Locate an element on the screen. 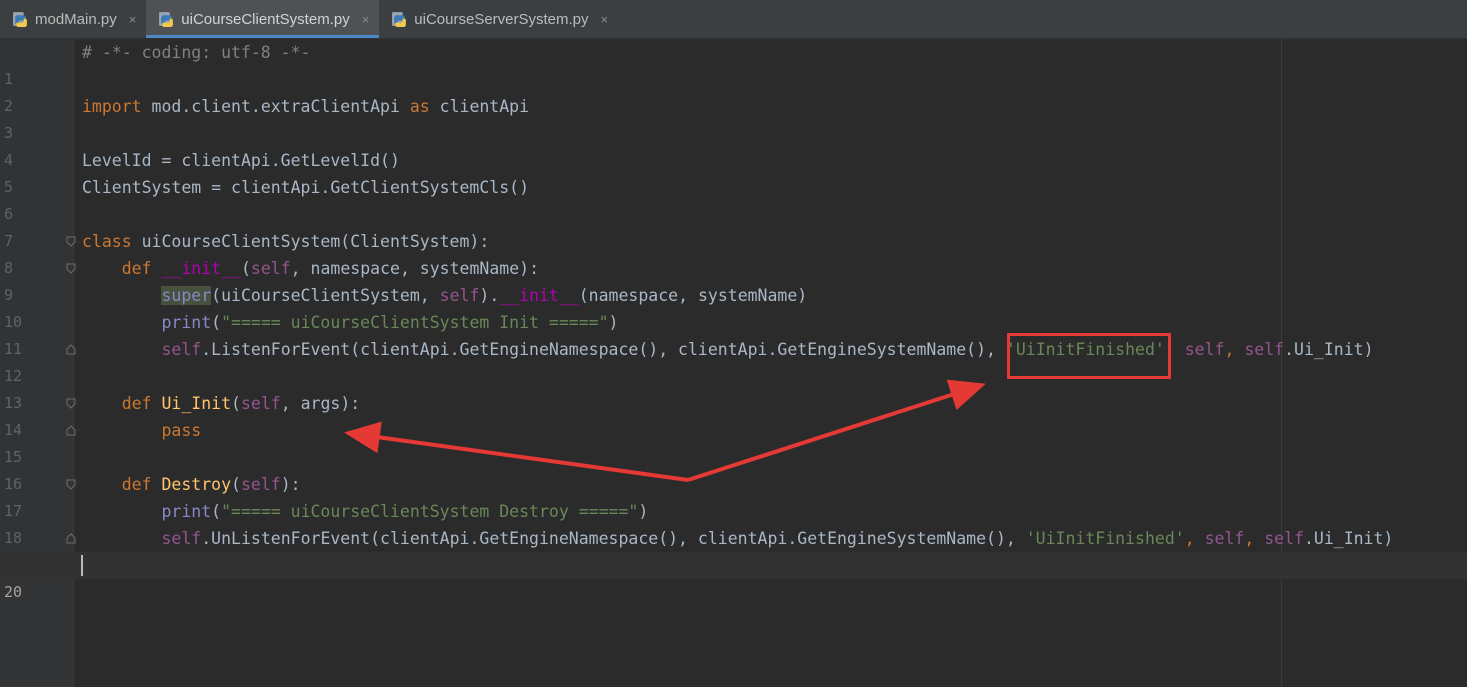  annotation-arrow-left is located at coordinates (516, 451).